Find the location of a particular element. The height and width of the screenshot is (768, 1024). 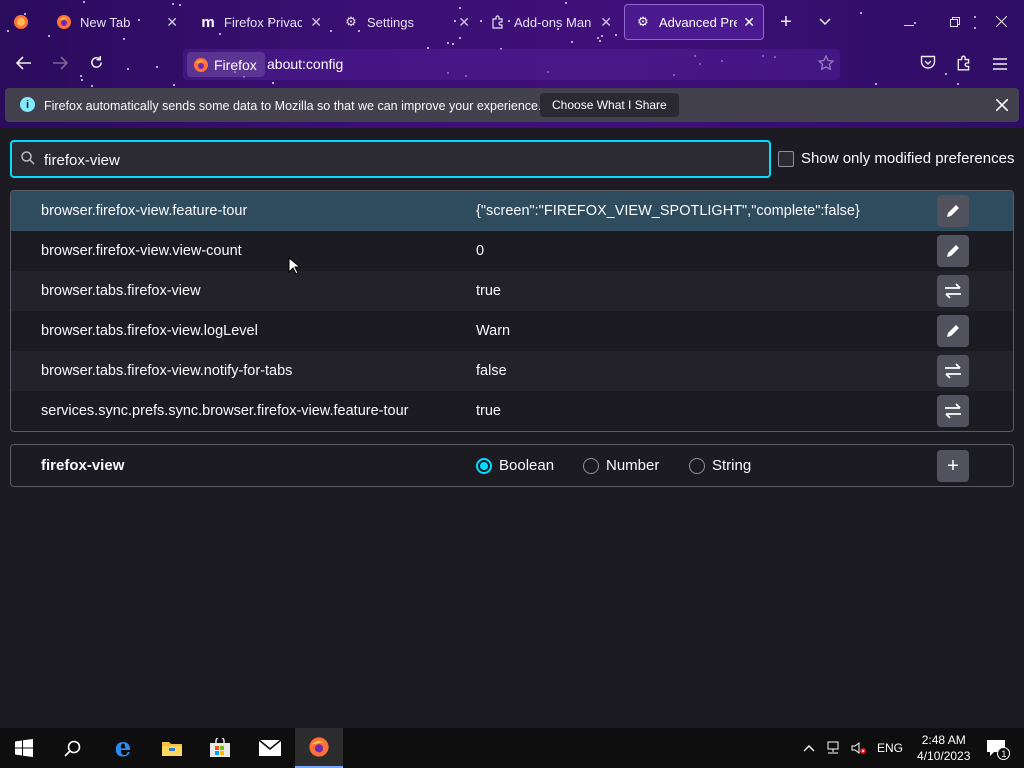

identity-label: Firefox is located at coordinates (235, 64).